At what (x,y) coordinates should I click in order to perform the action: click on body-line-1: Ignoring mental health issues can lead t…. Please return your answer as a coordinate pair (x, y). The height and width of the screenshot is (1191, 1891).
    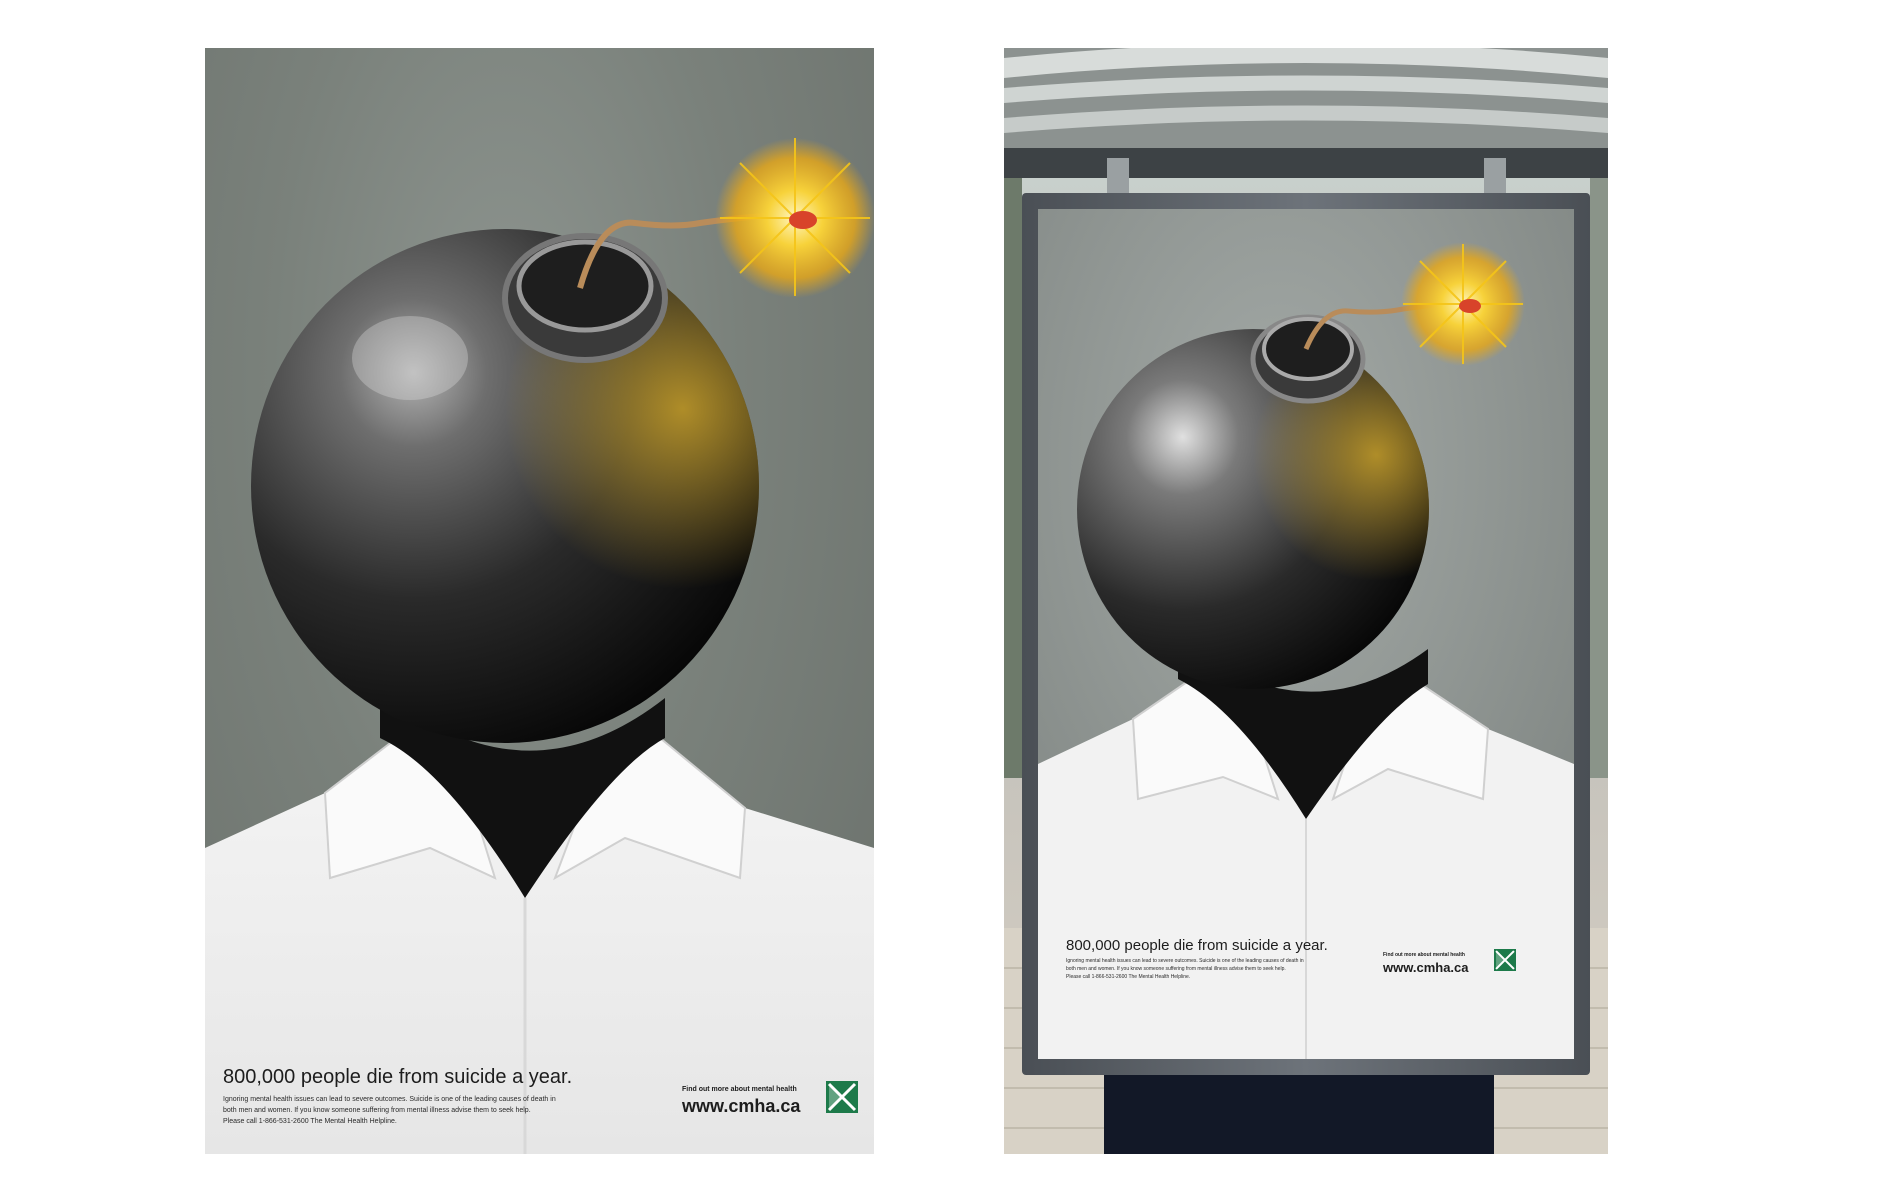
    Looking at the image, I should click on (389, 1099).